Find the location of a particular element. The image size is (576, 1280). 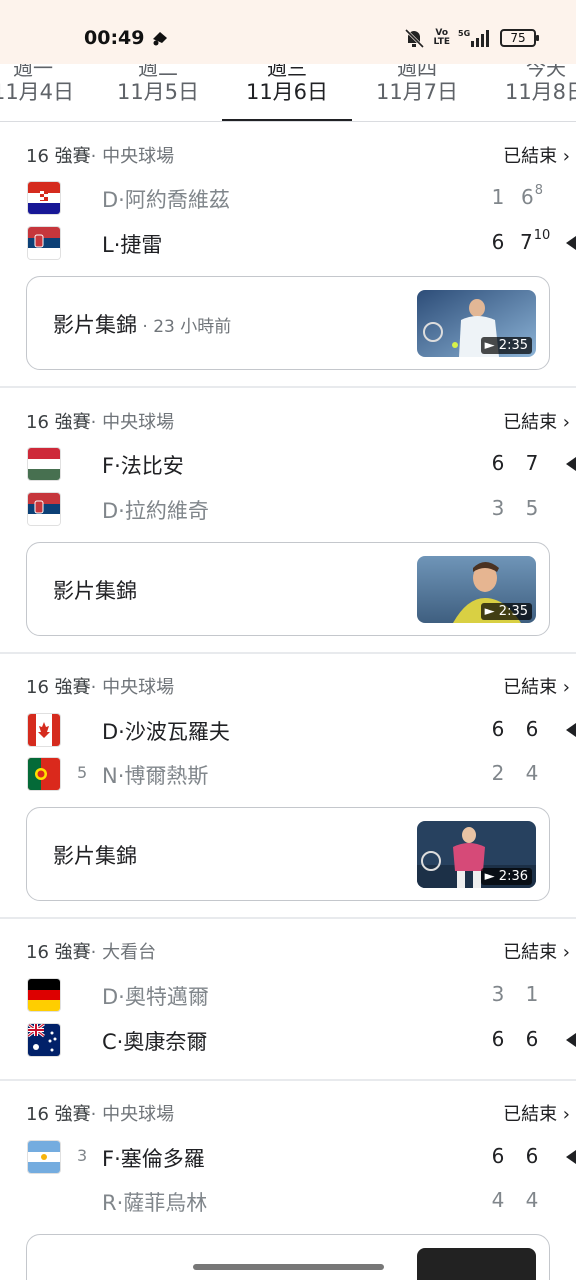

player-name: D·奧特邁爾 is located at coordinates (155, 997).